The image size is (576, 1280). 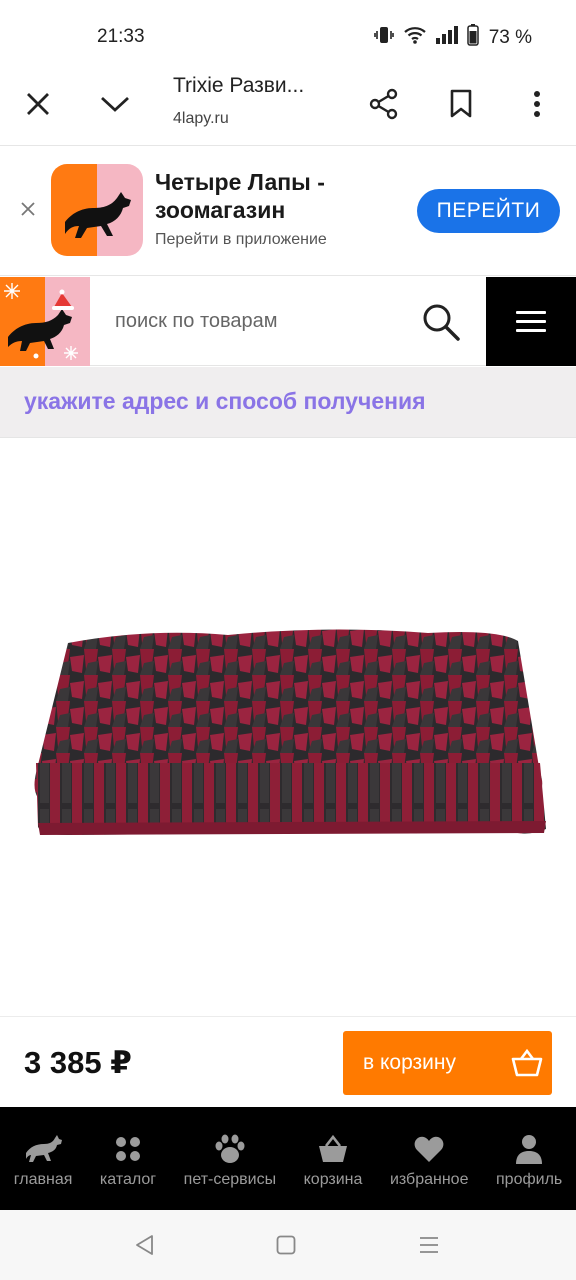 What do you see at coordinates (529, 1149) in the screenshot?
I see `person-icon` at bounding box center [529, 1149].